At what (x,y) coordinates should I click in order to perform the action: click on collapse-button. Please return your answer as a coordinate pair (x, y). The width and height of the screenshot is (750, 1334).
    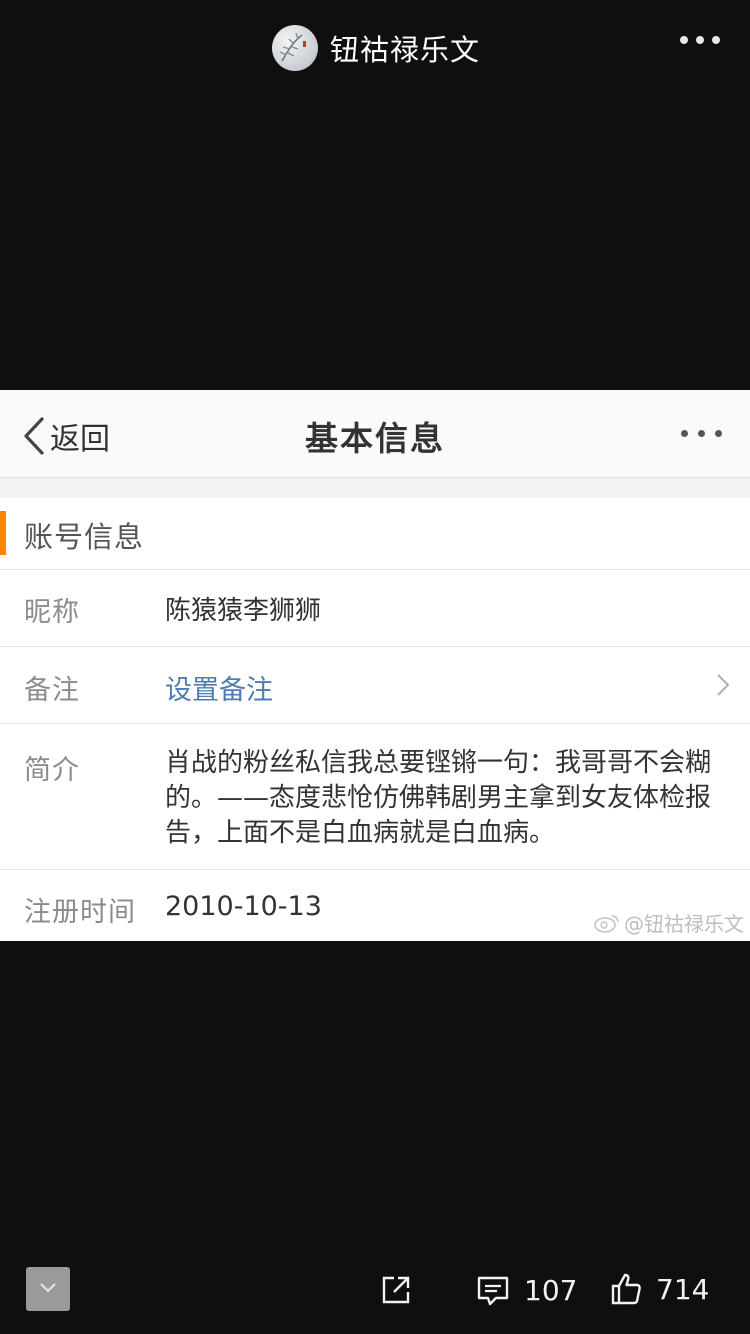
    Looking at the image, I should click on (48, 1289).